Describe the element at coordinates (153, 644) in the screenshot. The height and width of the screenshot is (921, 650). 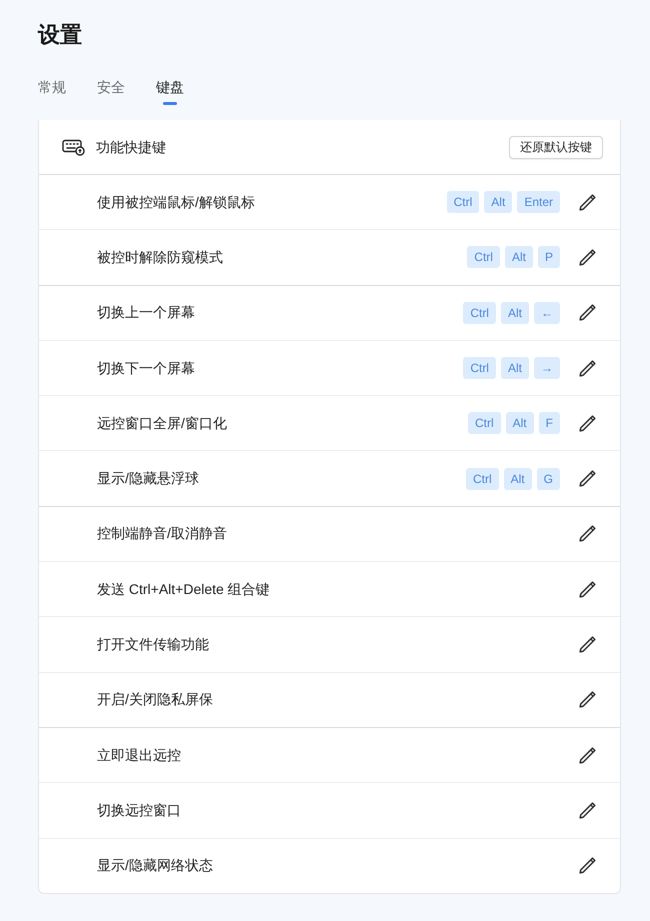
I see `shortcut-label: 打开文件传输功能` at that location.